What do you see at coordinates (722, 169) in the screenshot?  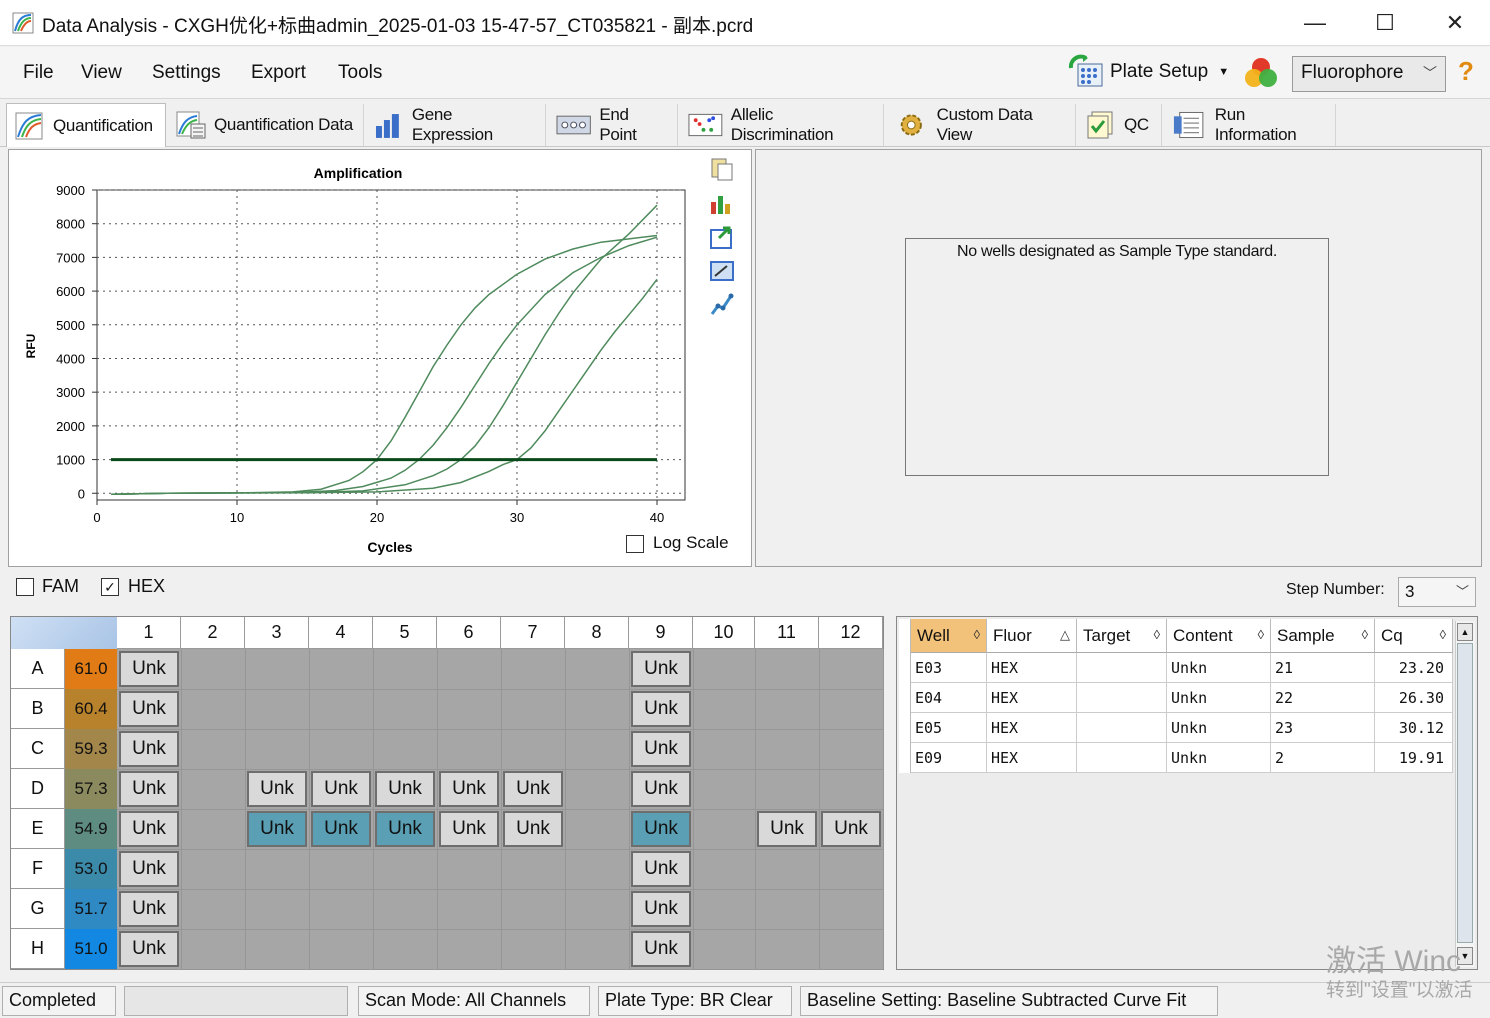 I see `copy-icon` at bounding box center [722, 169].